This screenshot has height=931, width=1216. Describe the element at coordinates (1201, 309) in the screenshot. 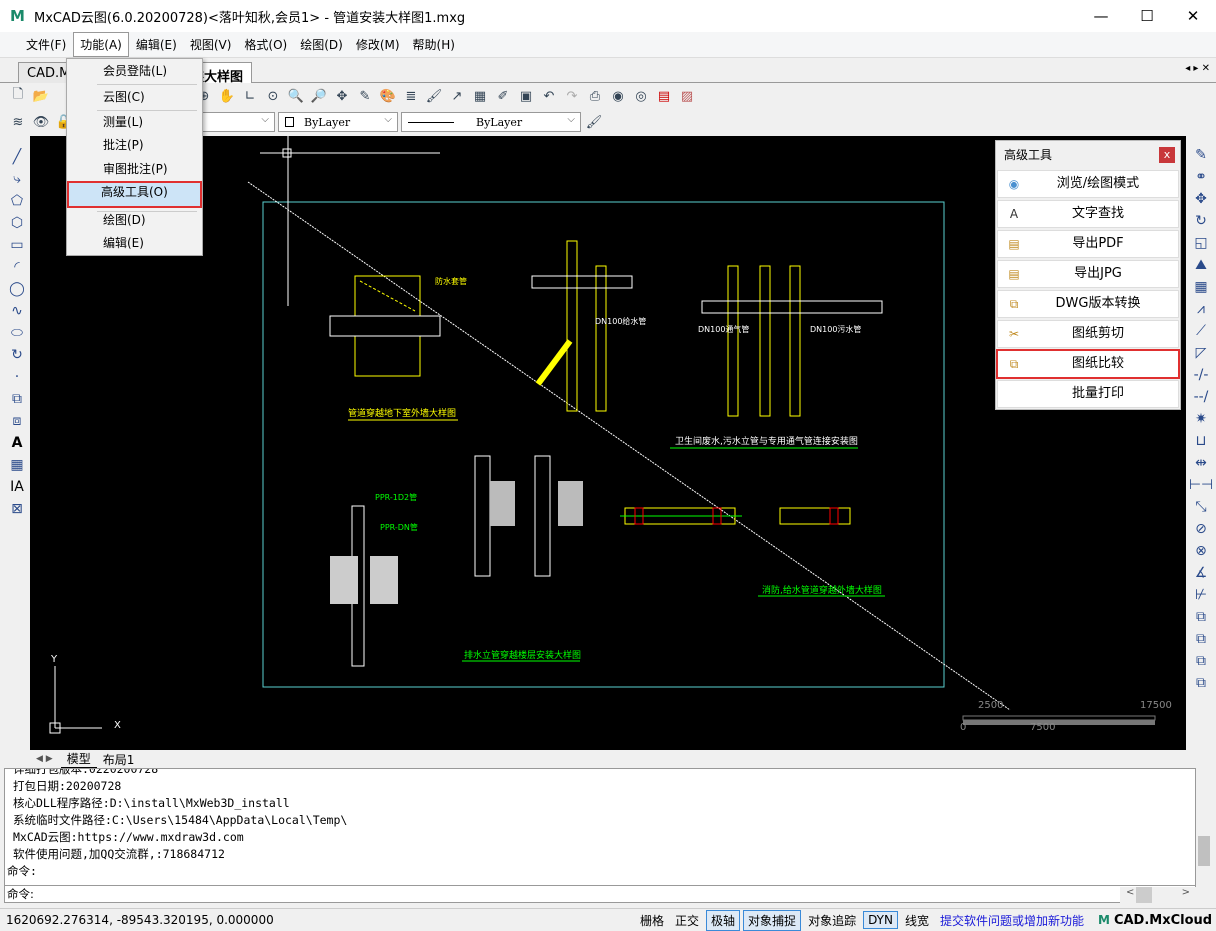

I see `mirror-icon: ⩘` at that location.